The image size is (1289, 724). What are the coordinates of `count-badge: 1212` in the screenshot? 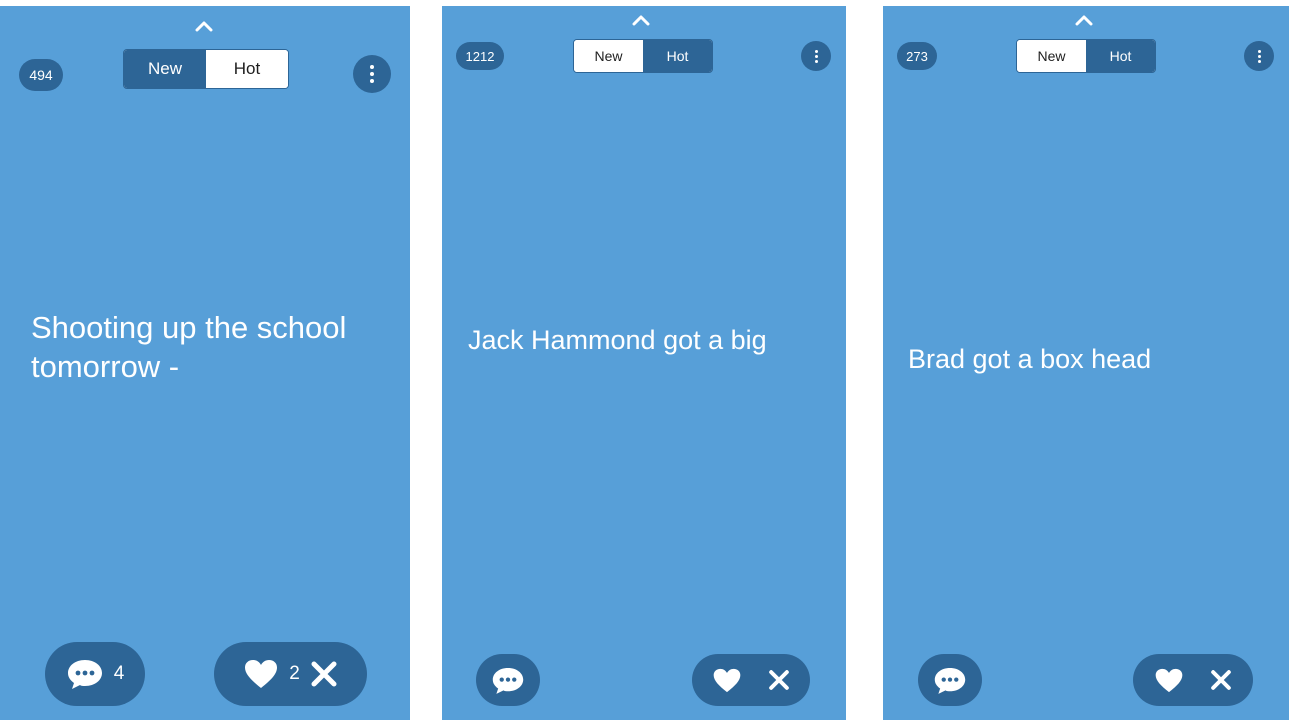 It's located at (480, 56).